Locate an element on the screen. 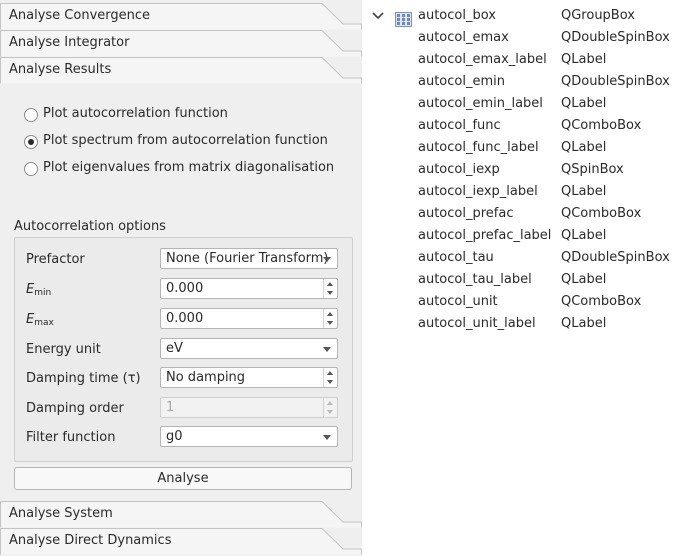 This screenshot has height=556, width=694. tab-label: Analyse Convergence is located at coordinates (80, 15).